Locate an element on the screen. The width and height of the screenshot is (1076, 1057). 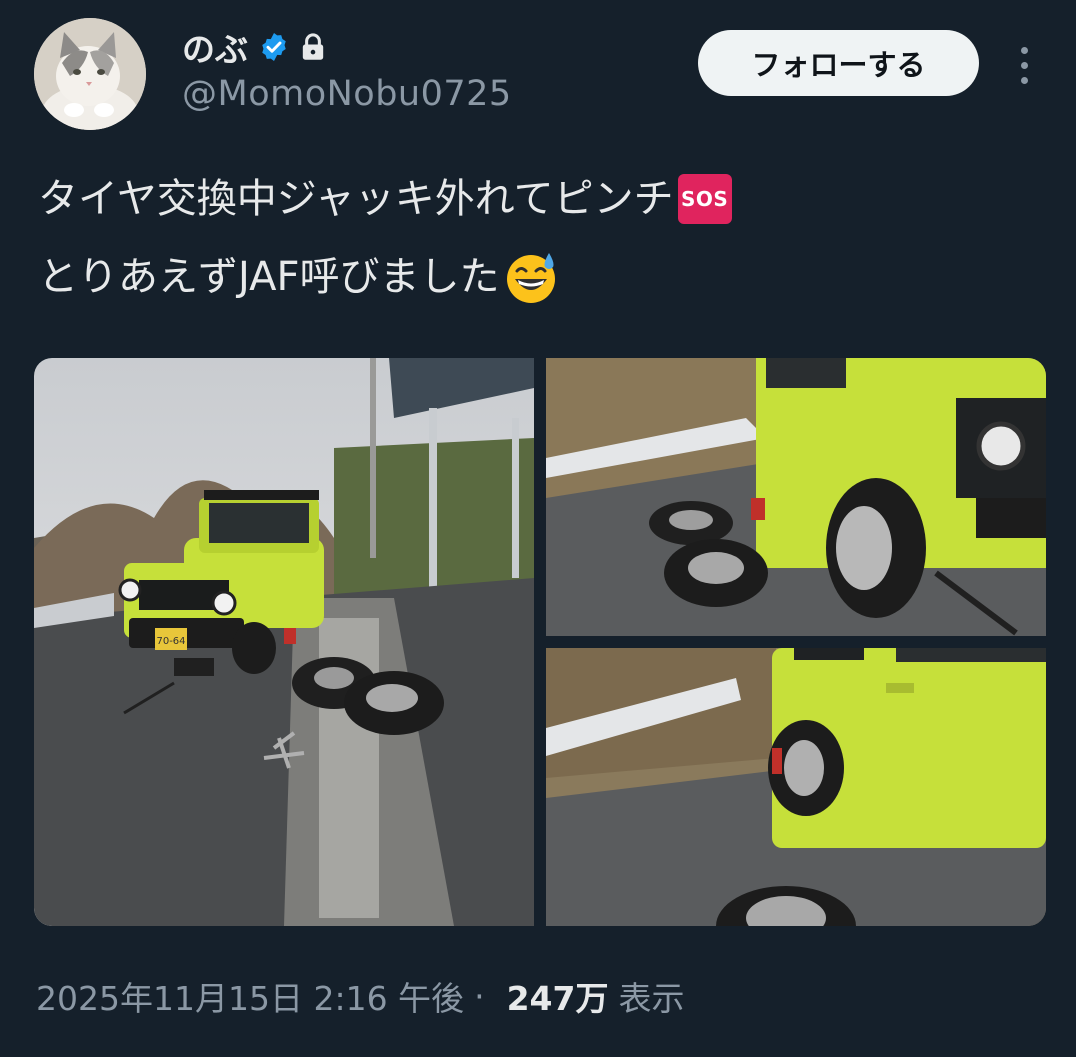
cat-avatar-icon is located at coordinates (90, 74).